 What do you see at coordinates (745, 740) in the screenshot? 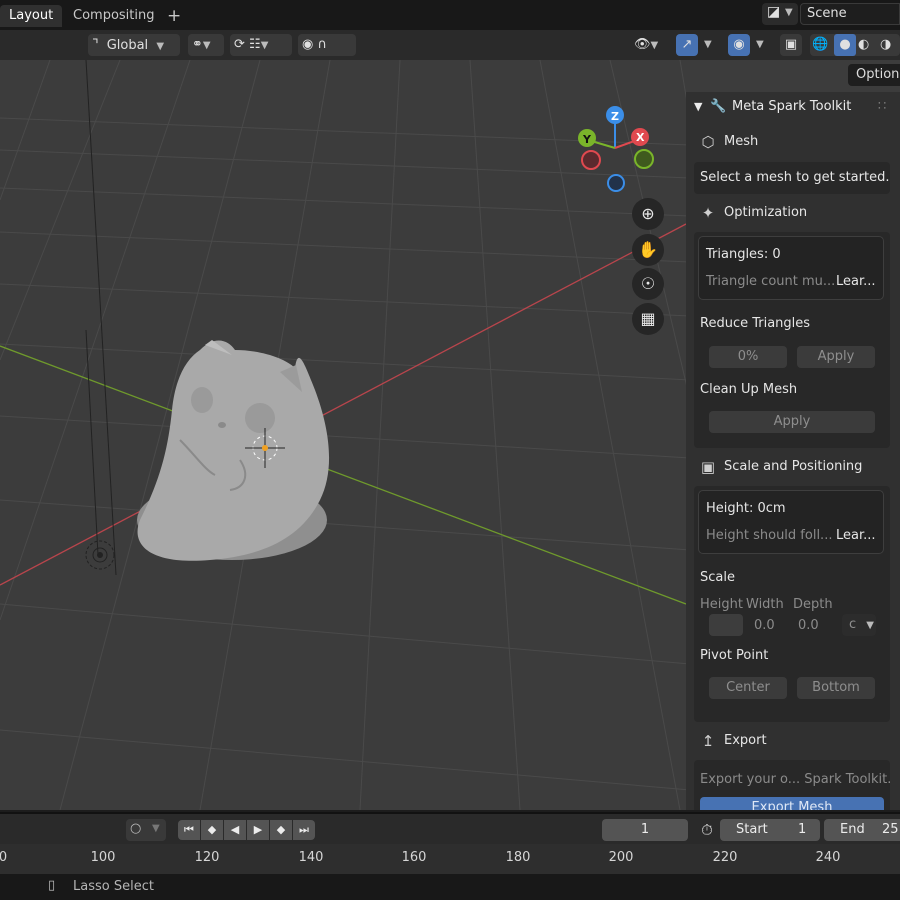
I see `export-heading: Export` at bounding box center [745, 740].